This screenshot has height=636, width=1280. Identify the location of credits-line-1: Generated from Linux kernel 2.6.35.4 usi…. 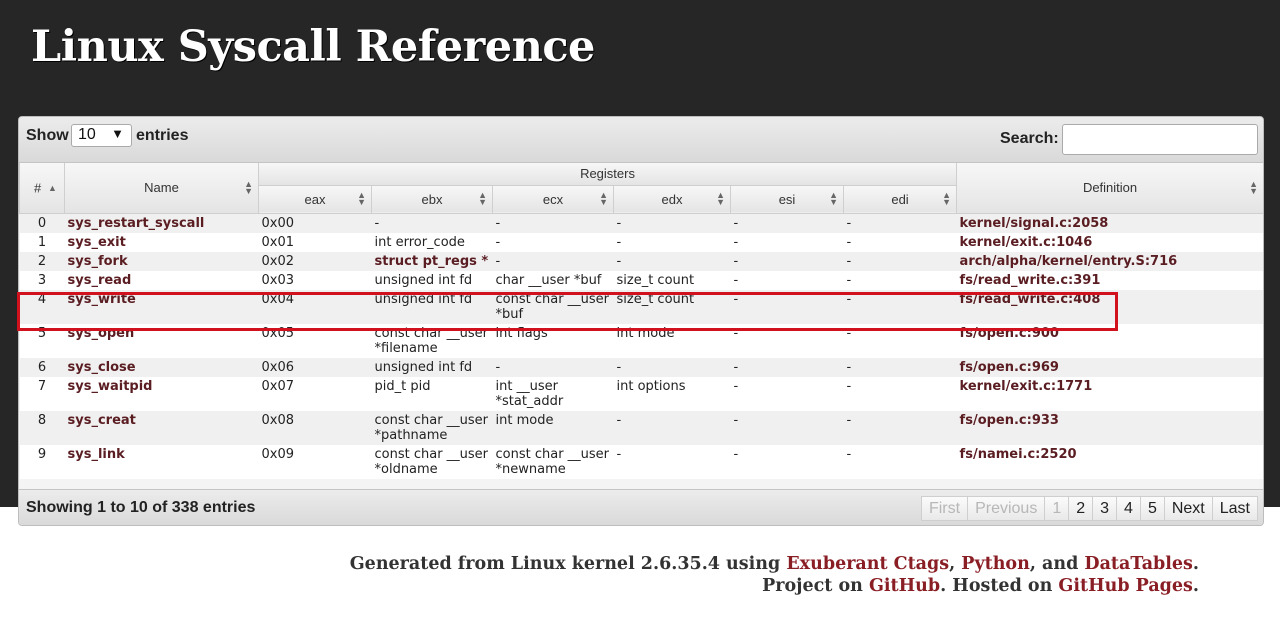
(774, 564).